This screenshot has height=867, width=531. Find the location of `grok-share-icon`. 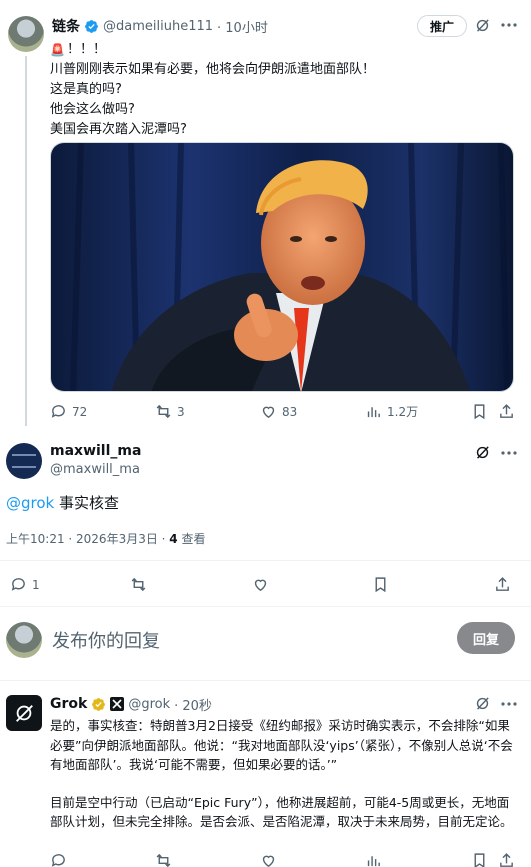

grok-share-icon is located at coordinates (506, 859).